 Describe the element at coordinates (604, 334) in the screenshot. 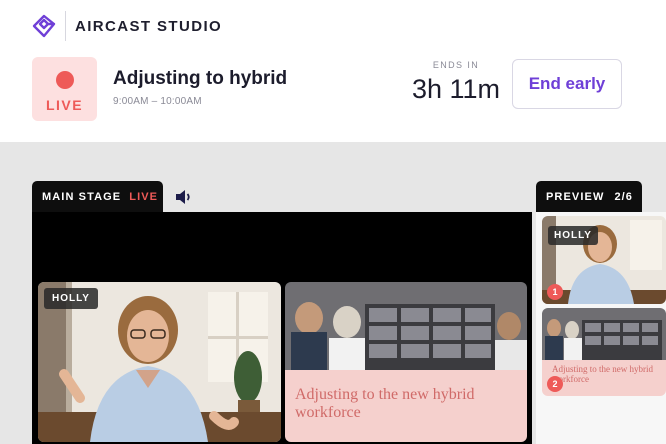

I see `preview-slide-thumbnail` at that location.